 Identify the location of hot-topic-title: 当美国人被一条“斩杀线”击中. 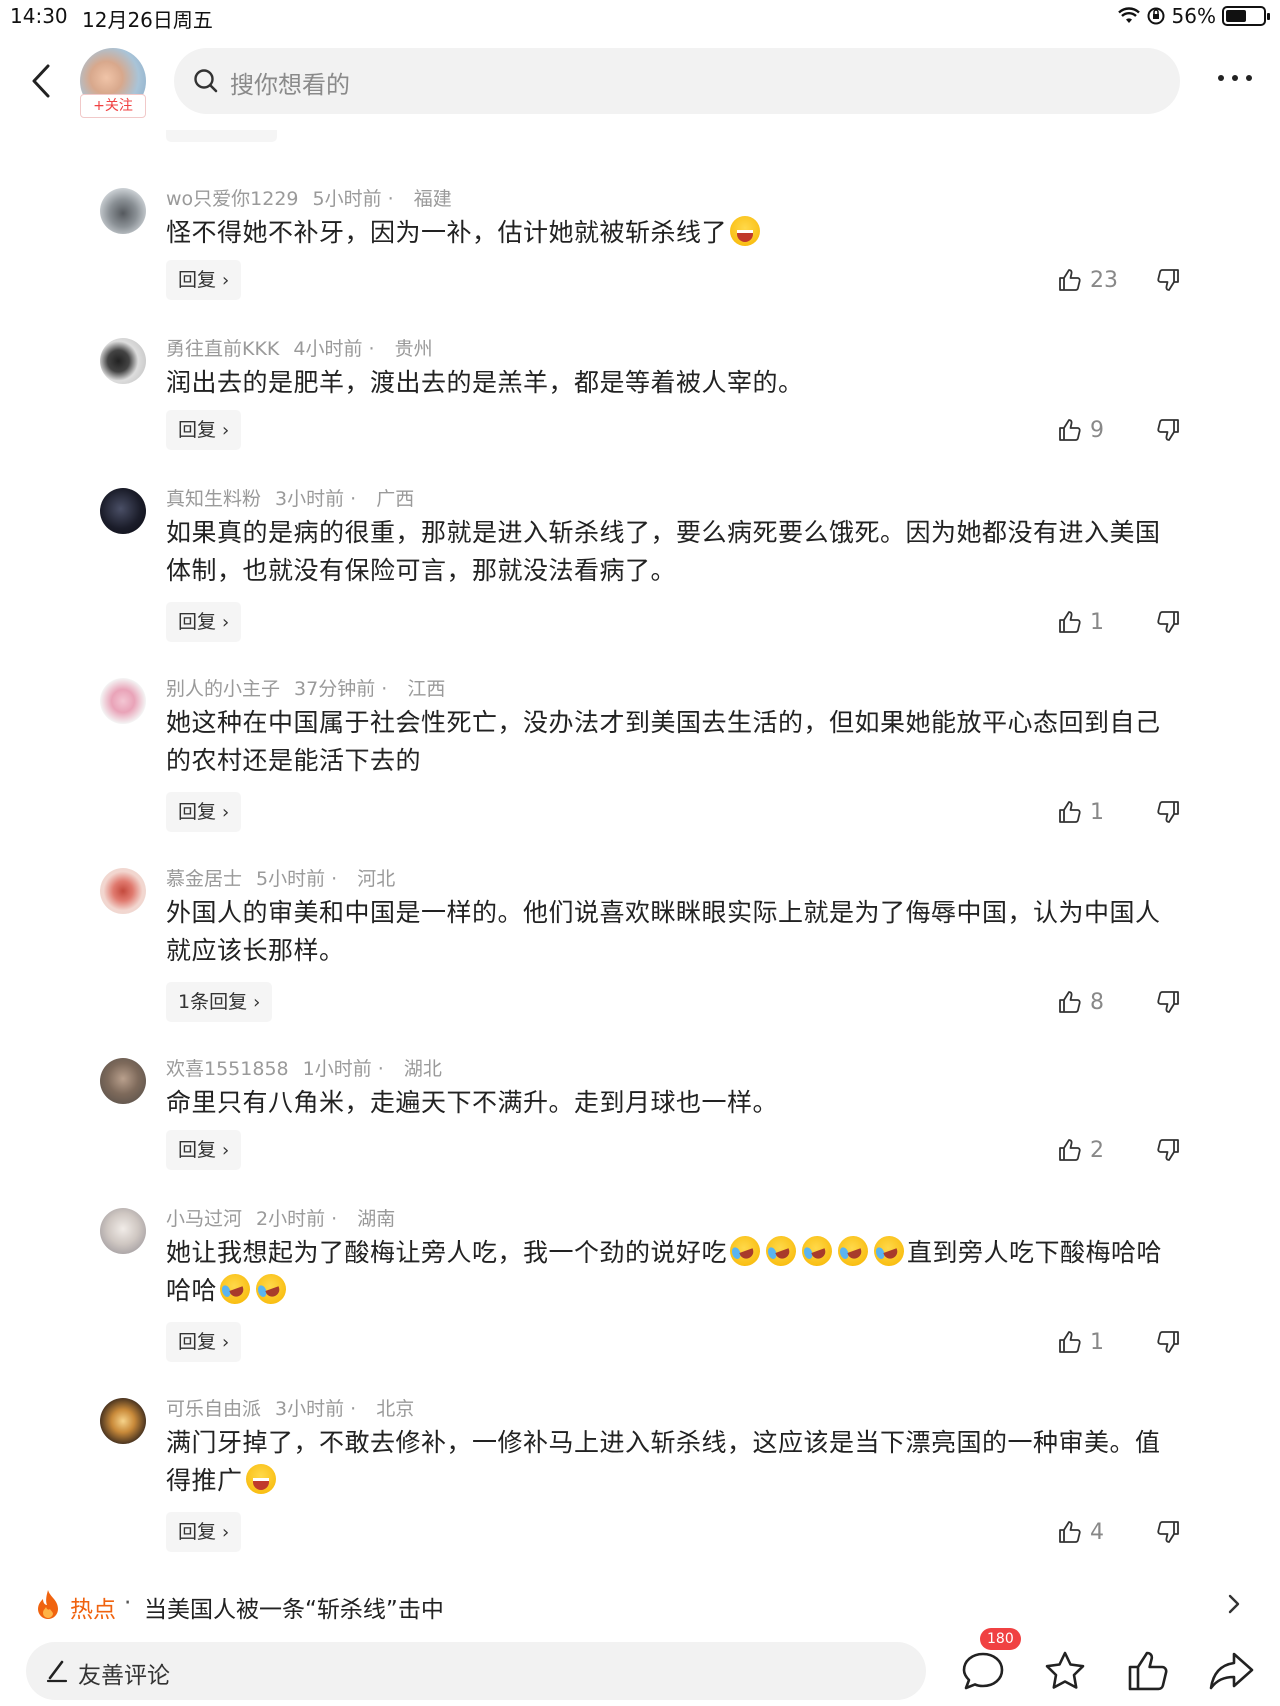
(294, 1607).